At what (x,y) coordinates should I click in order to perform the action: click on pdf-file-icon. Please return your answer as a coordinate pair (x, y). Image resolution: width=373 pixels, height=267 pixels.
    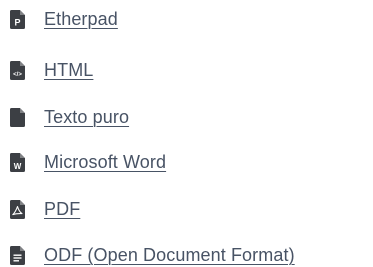
    Looking at the image, I should click on (17, 209).